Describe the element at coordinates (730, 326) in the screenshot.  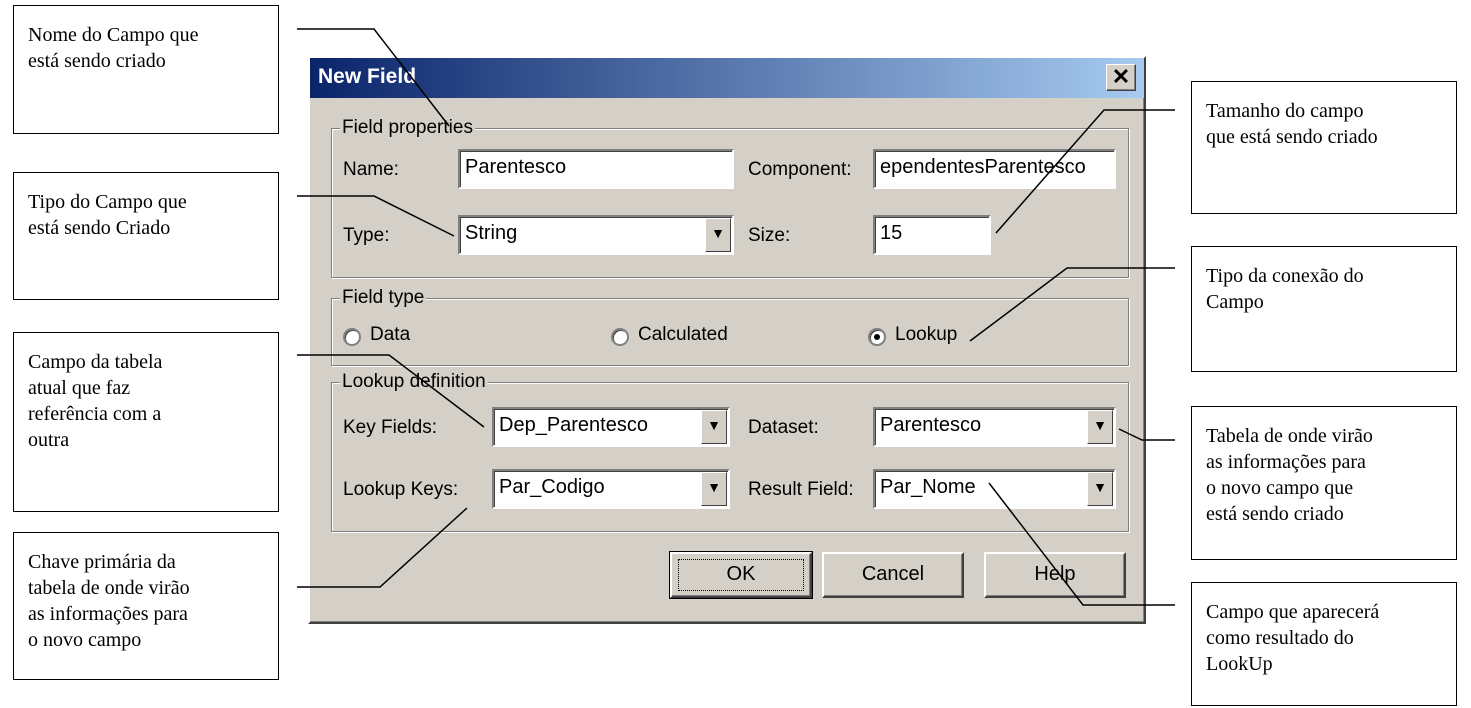
I see `field-type-group: Field type Data Calculated Lookup` at that location.